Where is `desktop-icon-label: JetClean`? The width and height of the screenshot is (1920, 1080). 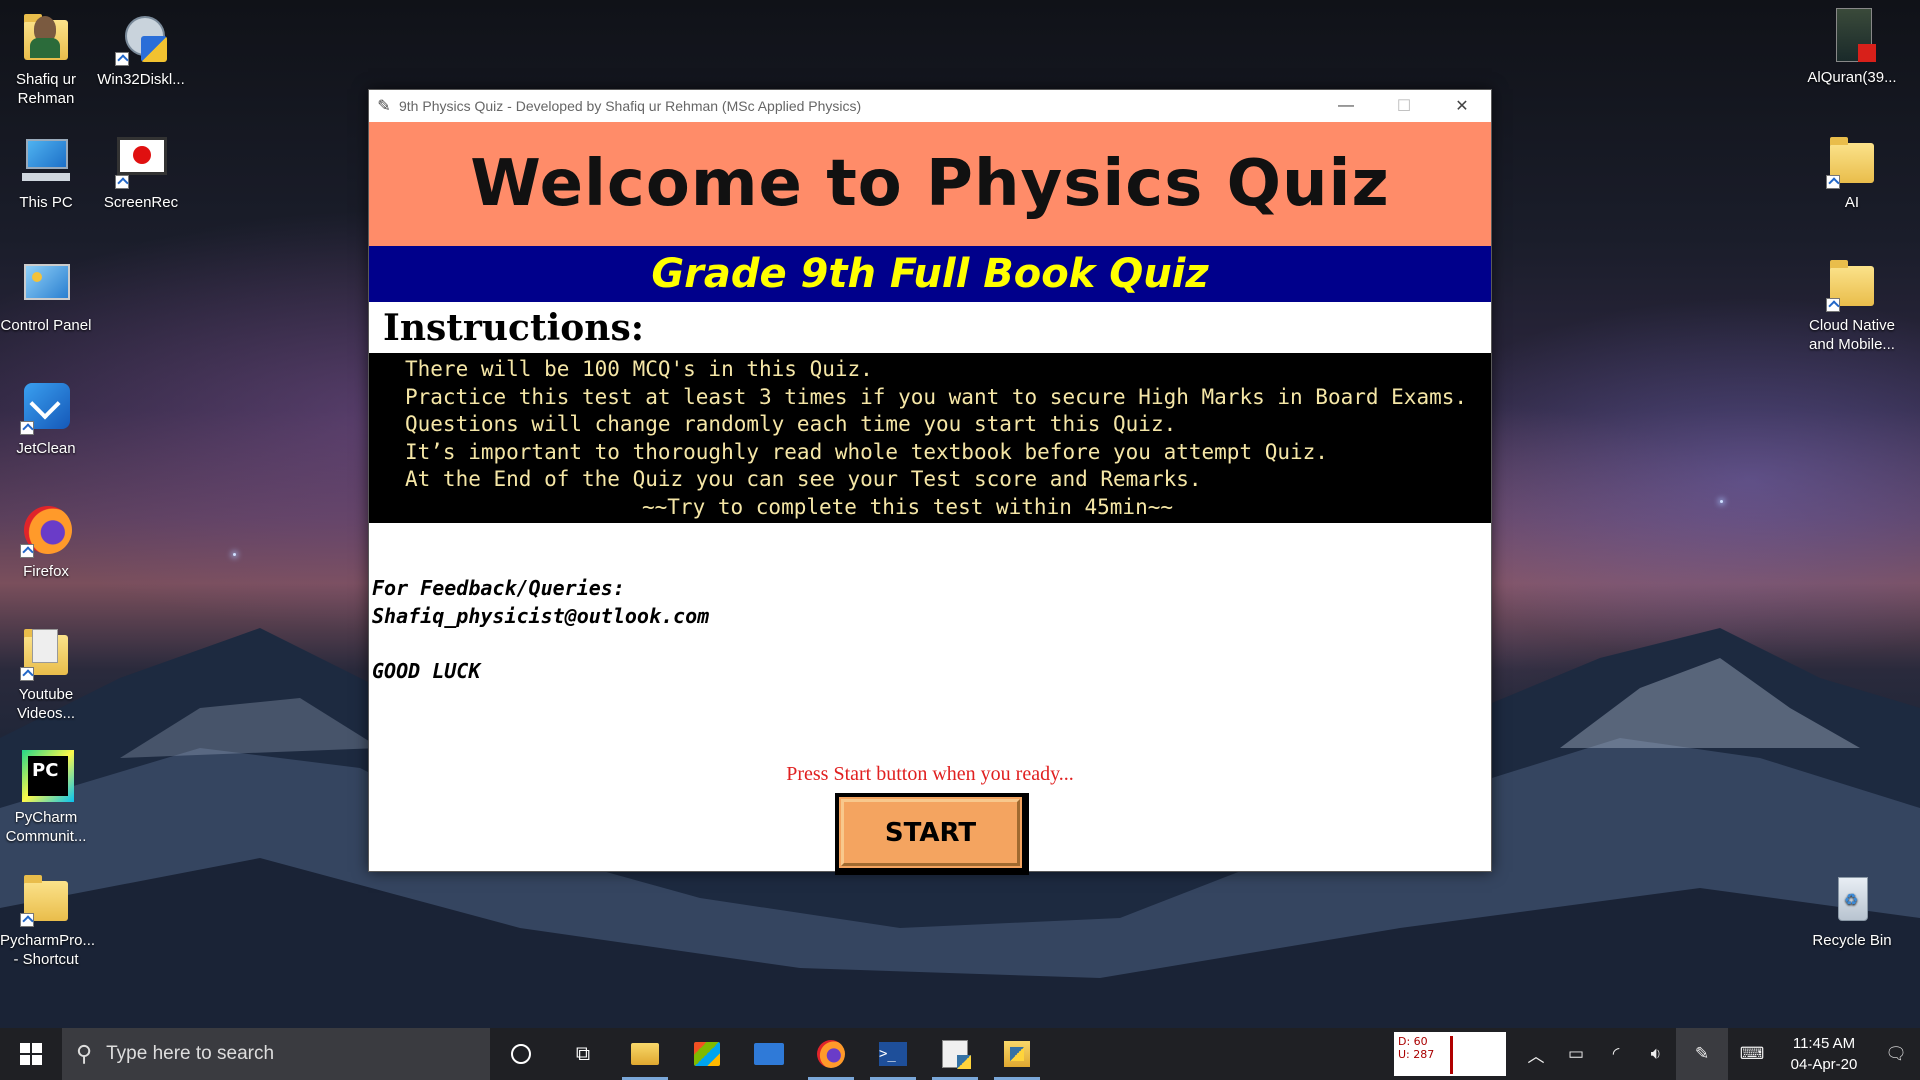
desktop-icon-label: JetClean is located at coordinates (46, 448).